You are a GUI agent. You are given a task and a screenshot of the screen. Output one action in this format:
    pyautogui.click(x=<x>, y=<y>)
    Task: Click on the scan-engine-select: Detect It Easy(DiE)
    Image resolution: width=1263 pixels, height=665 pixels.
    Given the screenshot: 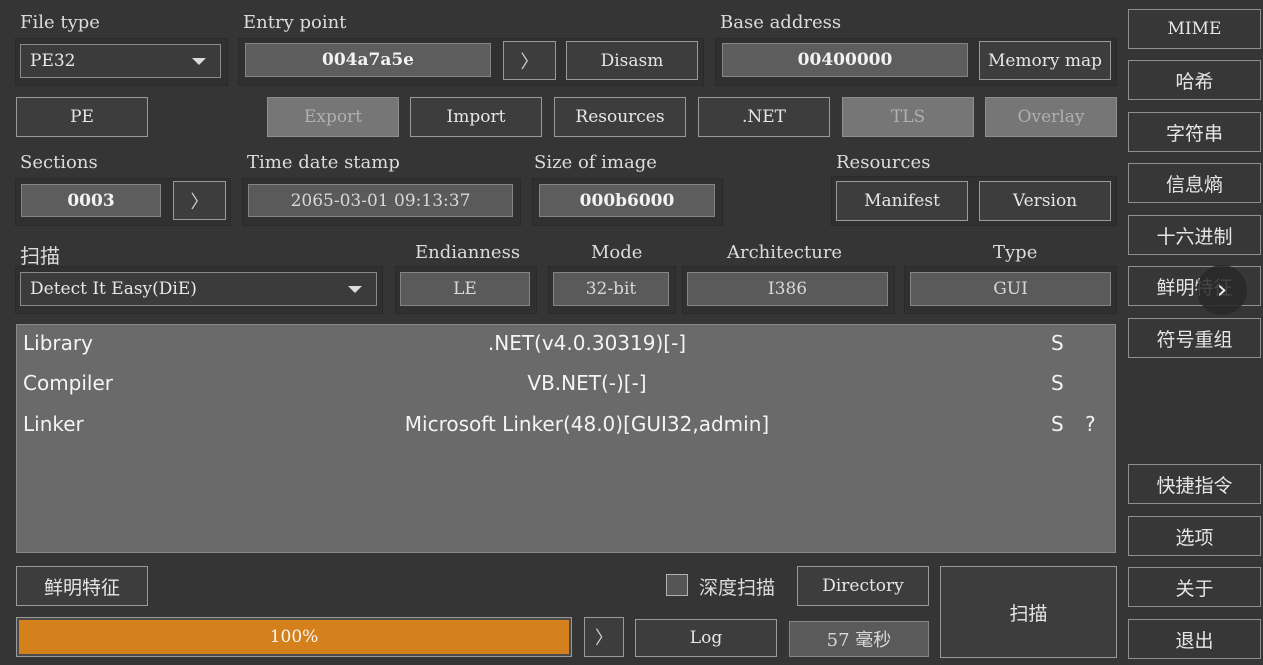 What is the action you would take?
    pyautogui.click(x=198, y=289)
    